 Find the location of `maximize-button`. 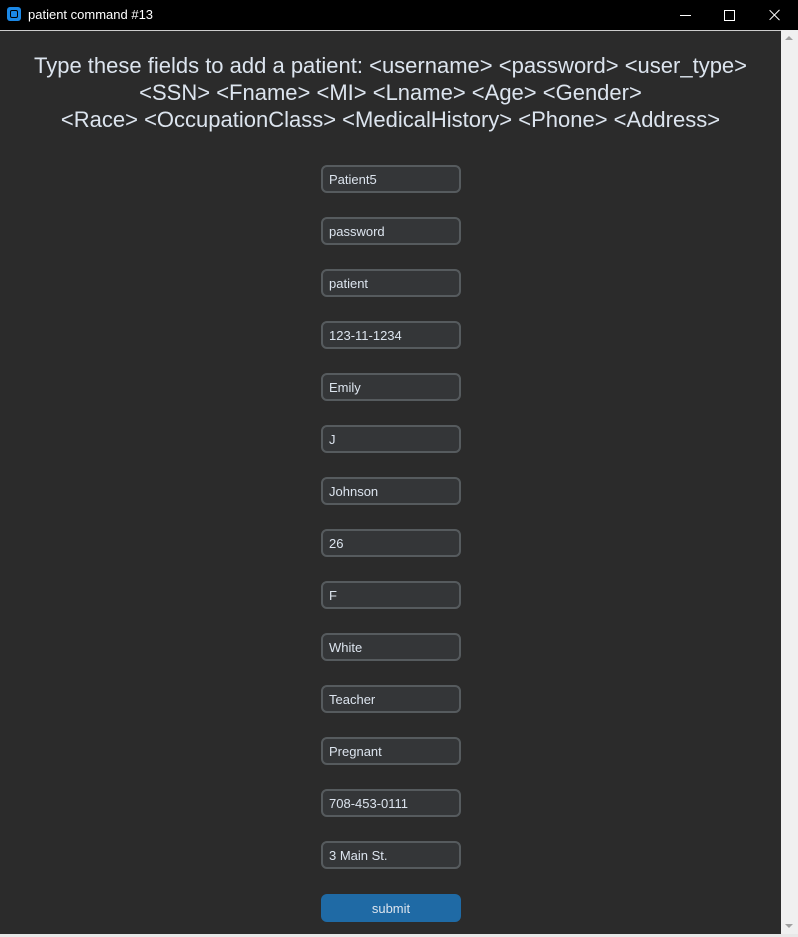

maximize-button is located at coordinates (729, 15).